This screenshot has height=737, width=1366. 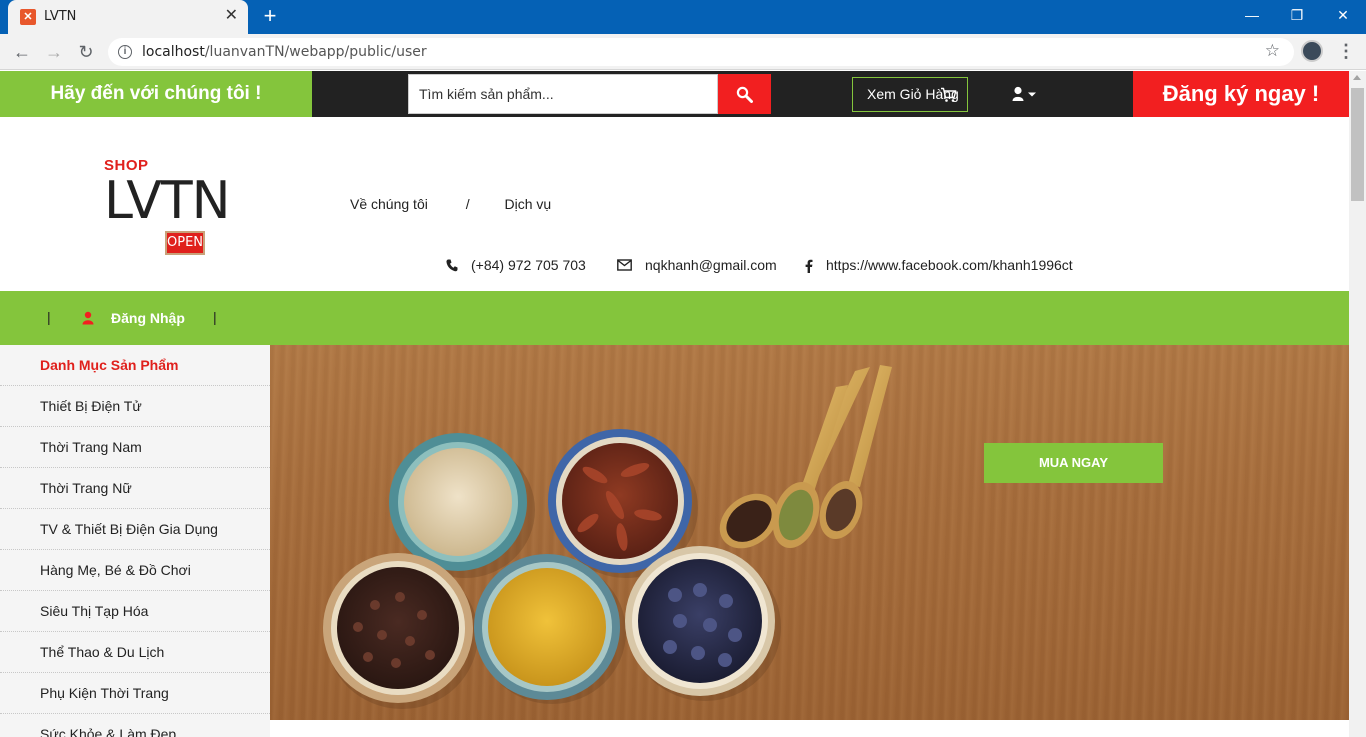 I want to click on buy-now-button: MUA NGAY, so click(x=1073, y=463).